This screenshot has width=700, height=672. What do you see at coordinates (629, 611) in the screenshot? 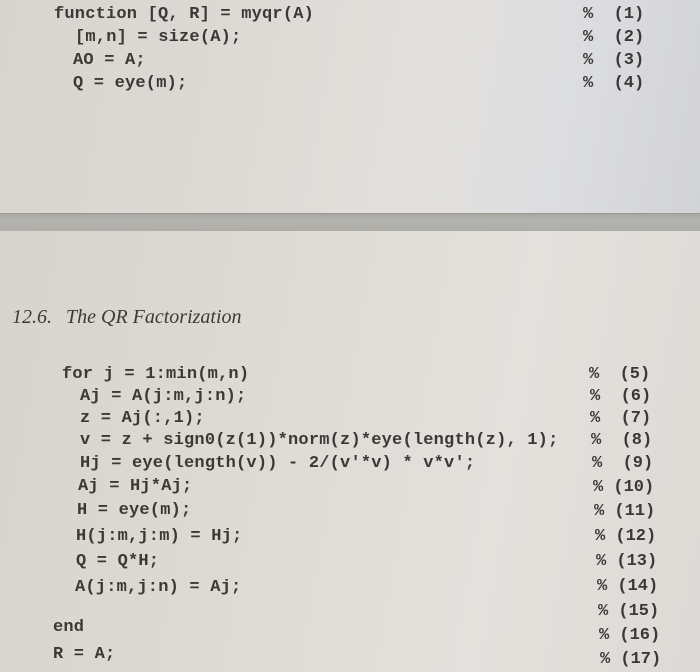
I see `line-comment-15: % (15)` at bounding box center [629, 611].